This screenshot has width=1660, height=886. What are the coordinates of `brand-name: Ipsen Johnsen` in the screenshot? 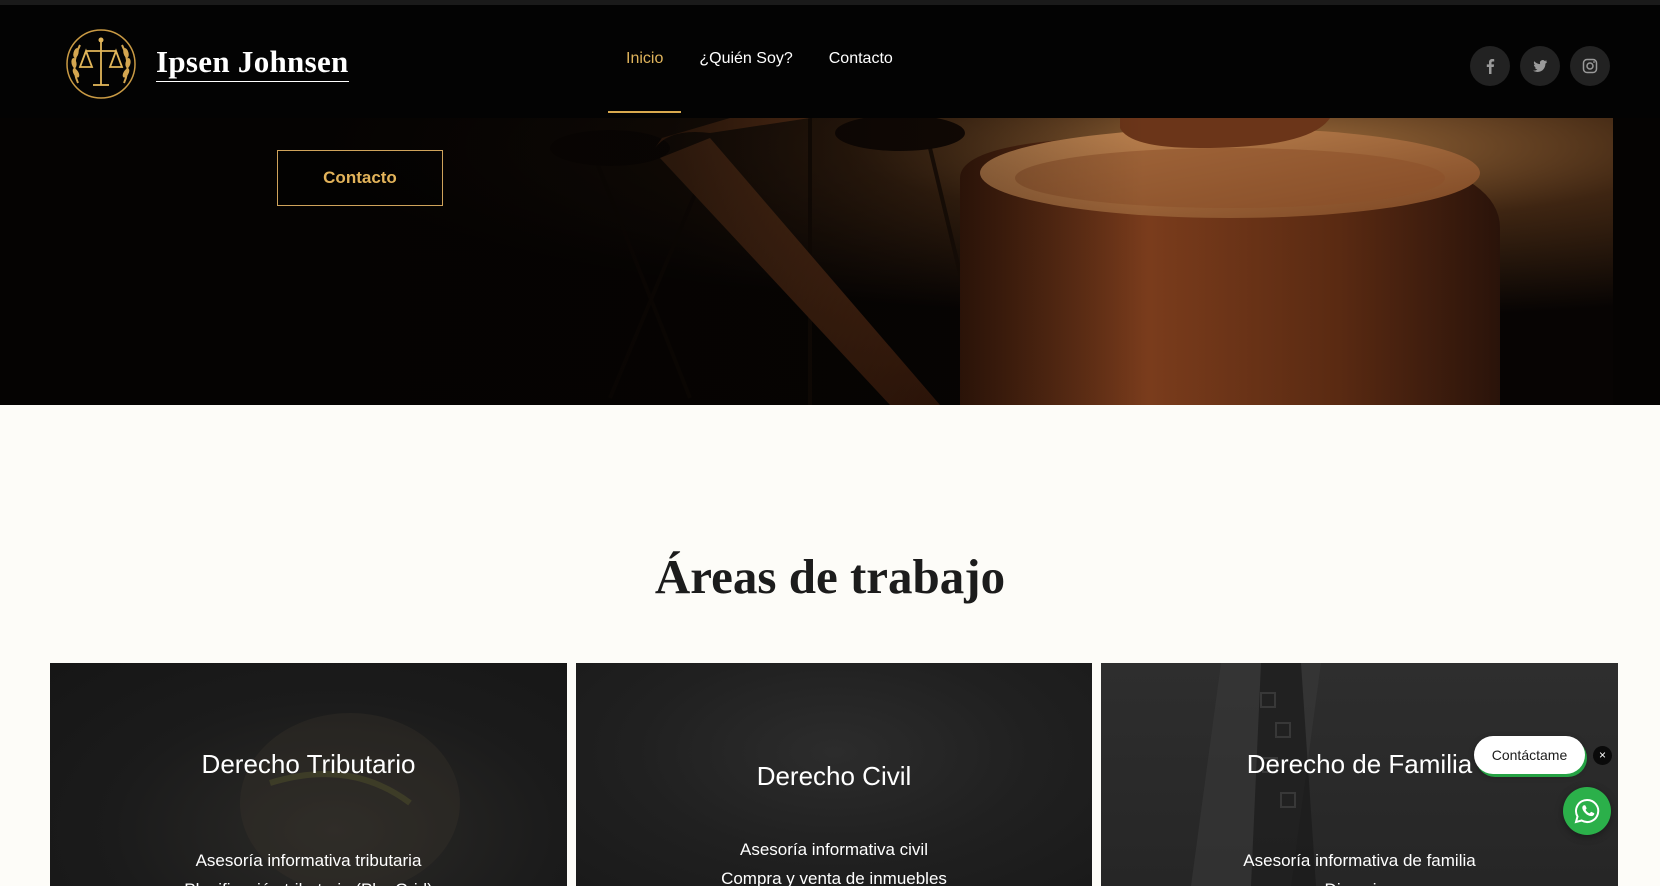 It's located at (252, 64).